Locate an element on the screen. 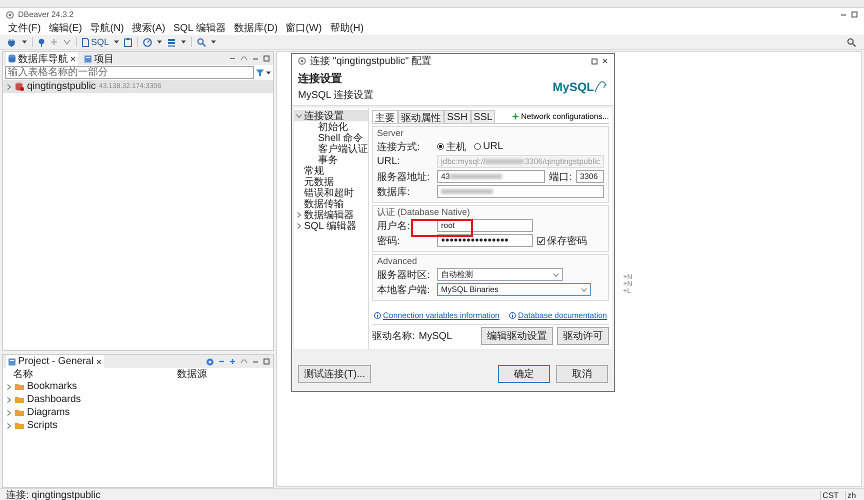 This screenshot has width=864, height=500. field-label: 驱动名称: is located at coordinates (393, 336).